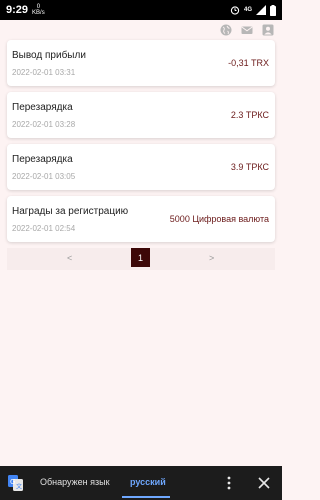 The height and width of the screenshot is (500, 320). What do you see at coordinates (247, 10) in the screenshot?
I see `network-type: 4G` at bounding box center [247, 10].